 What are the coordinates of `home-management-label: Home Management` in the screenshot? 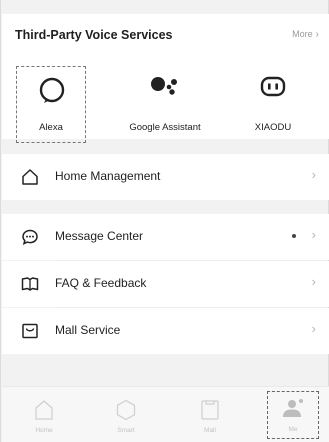 It's located at (108, 176).